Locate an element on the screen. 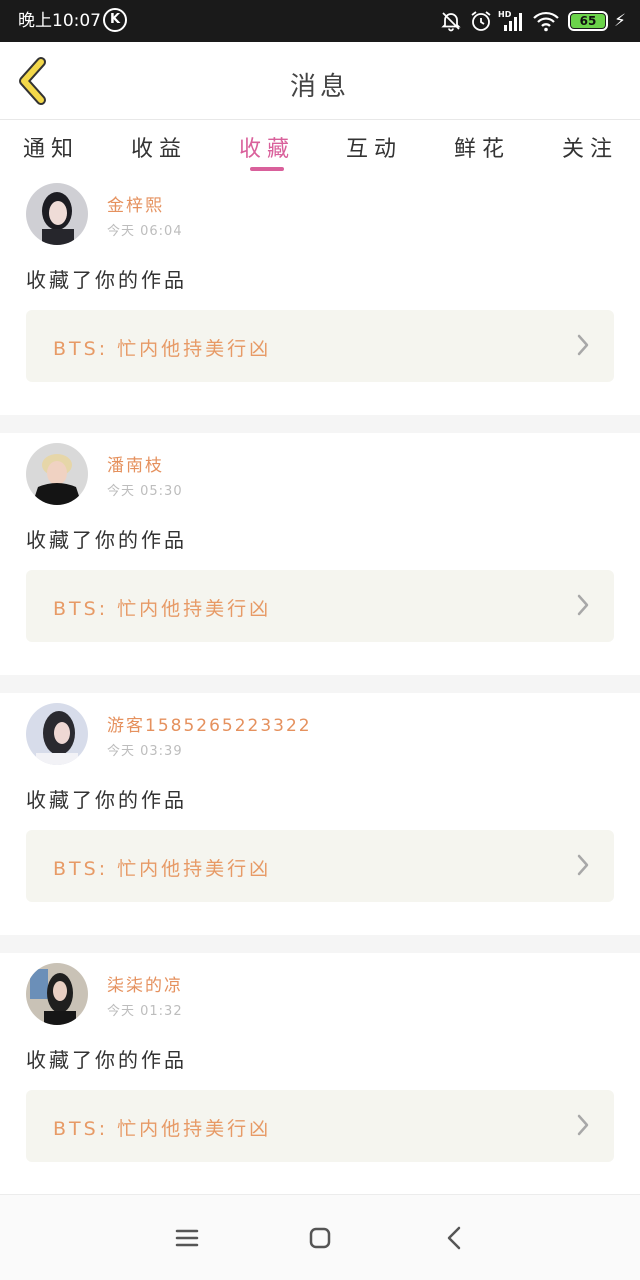 Image resolution: width=640 pixels, height=1280 pixels. alarm-icon is located at coordinates (481, 21).